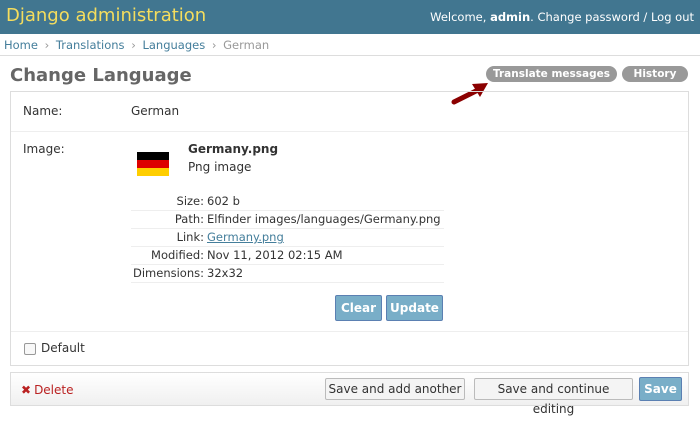 The height and width of the screenshot is (425, 700). Describe the element at coordinates (220, 167) in the screenshot. I see `file-type: Png image` at that location.